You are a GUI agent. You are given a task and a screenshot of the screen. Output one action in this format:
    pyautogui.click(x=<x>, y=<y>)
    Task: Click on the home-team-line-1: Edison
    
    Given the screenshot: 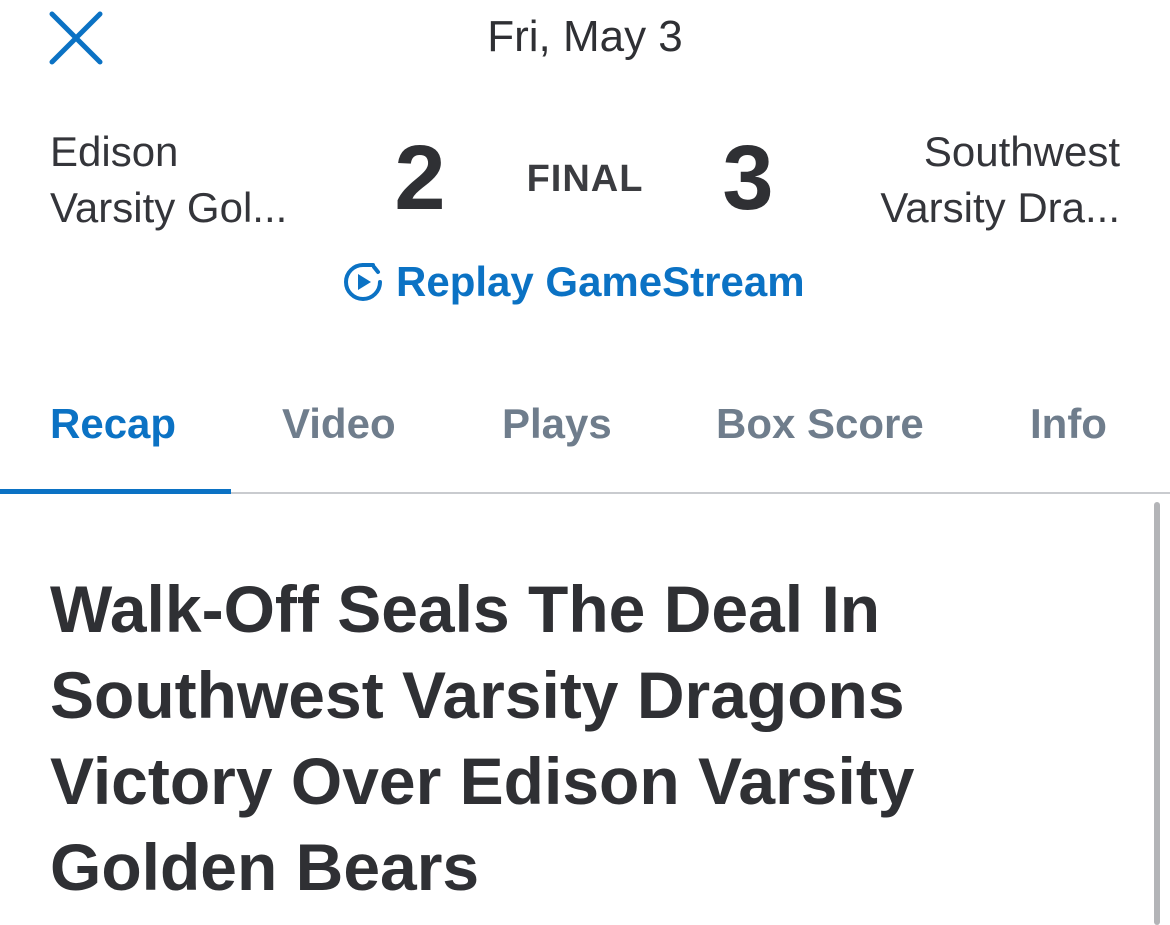 What is the action you would take?
    pyautogui.click(x=114, y=151)
    